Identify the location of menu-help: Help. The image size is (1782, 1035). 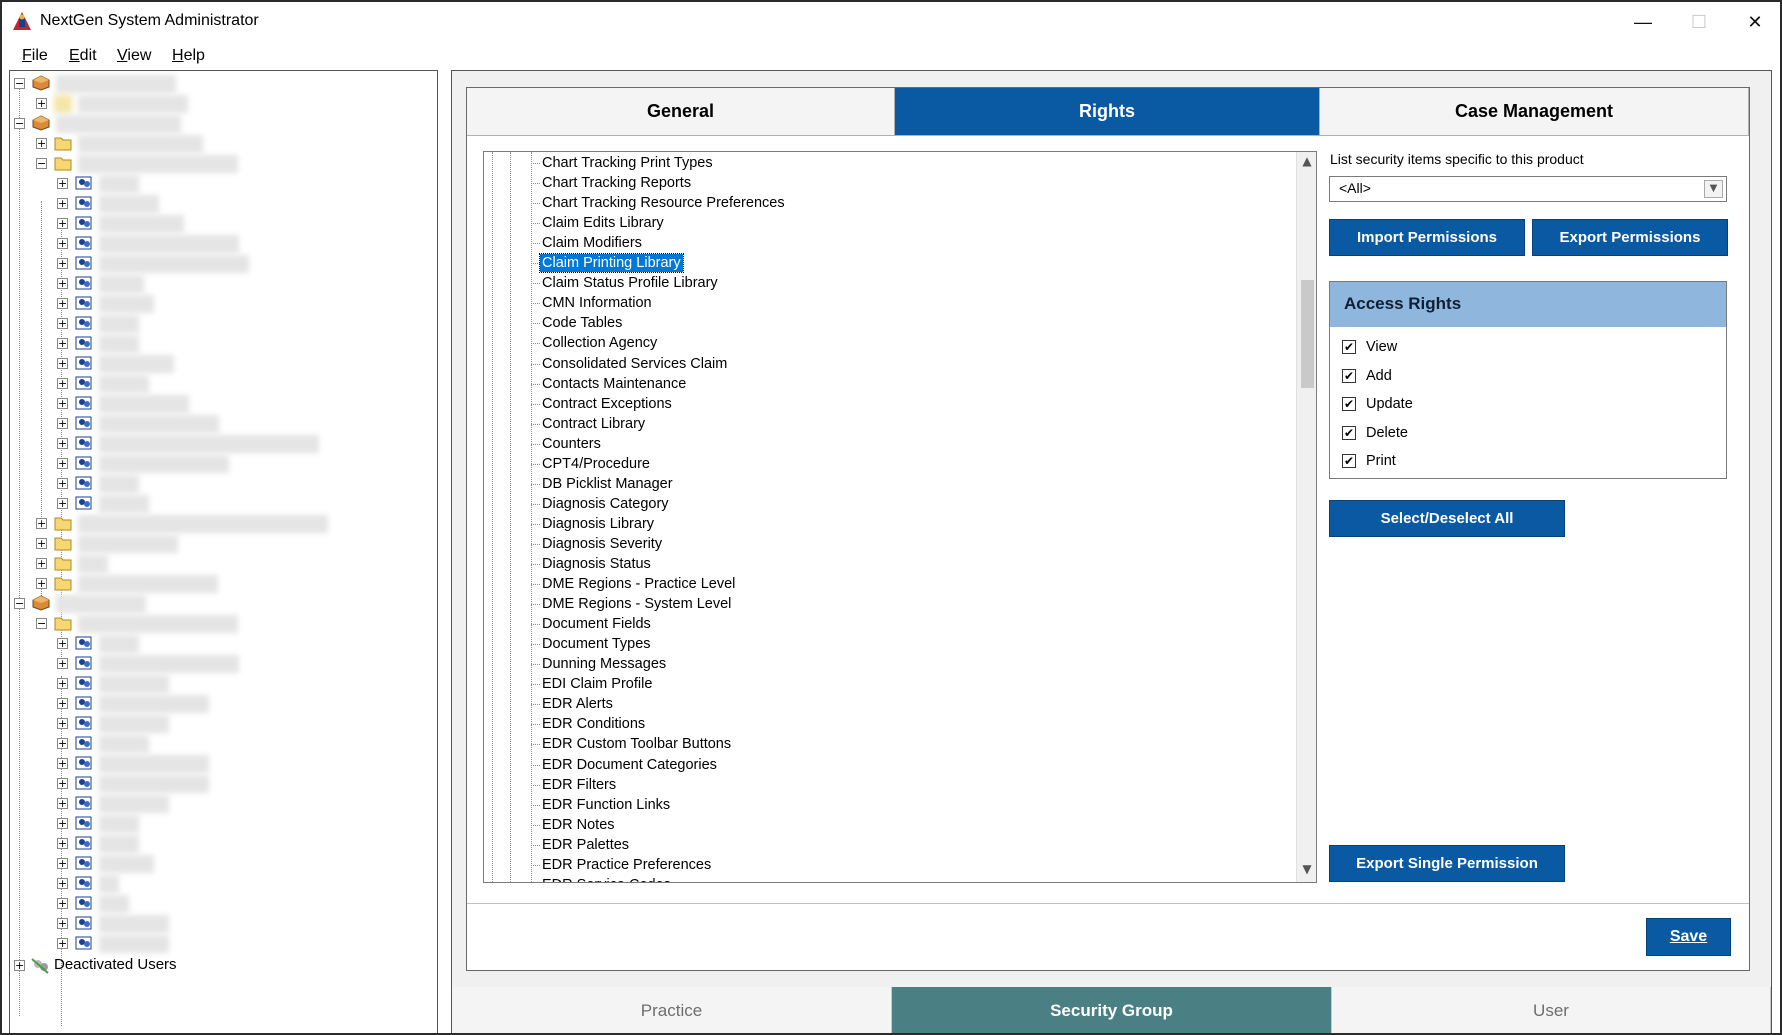
(188, 56).